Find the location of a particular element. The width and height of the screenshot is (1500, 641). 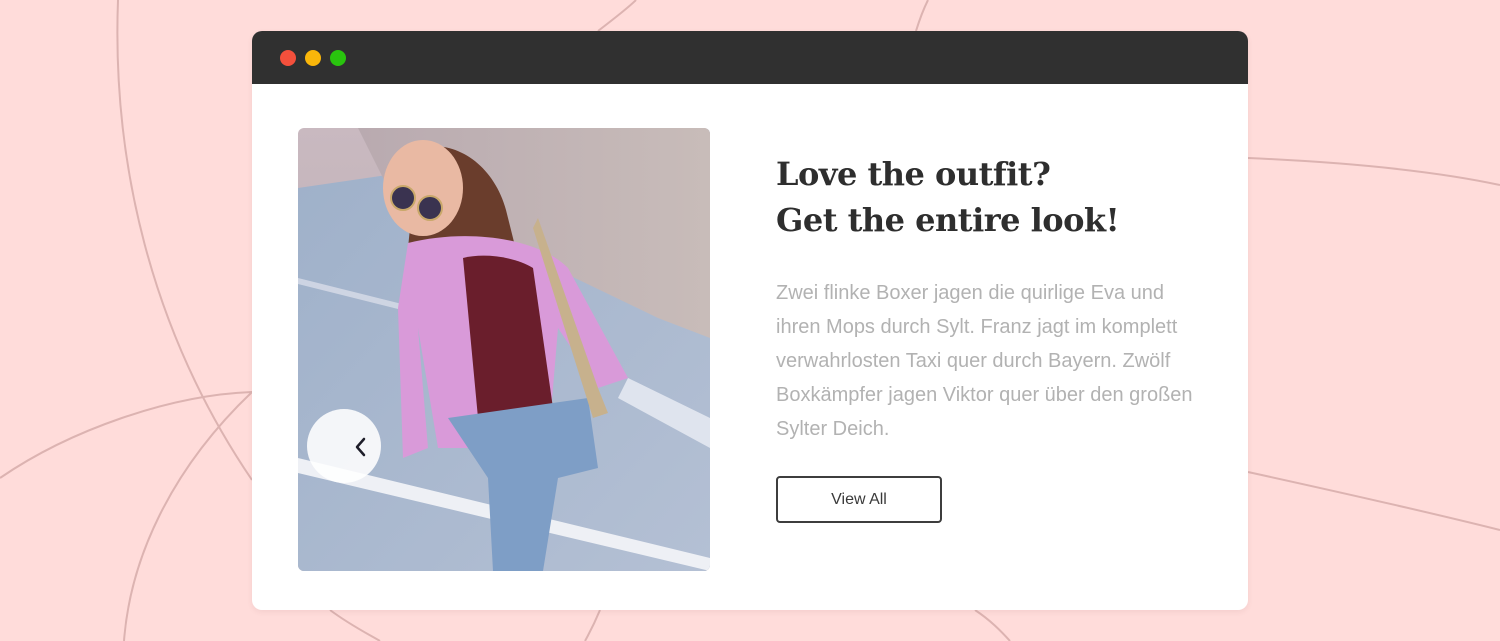

heading-line-1: Love the outfit? is located at coordinates (913, 174).